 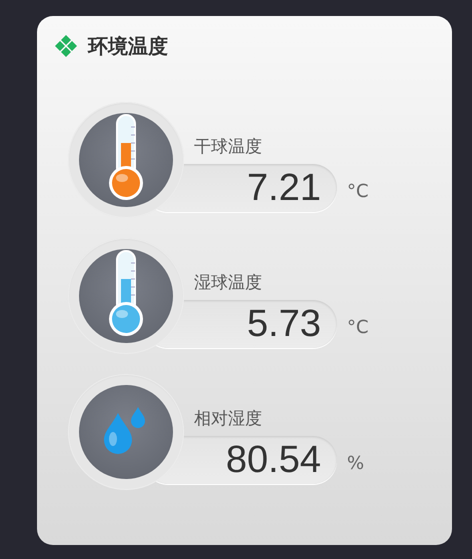 What do you see at coordinates (355, 463) in the screenshot?
I see `unit-label: %` at bounding box center [355, 463].